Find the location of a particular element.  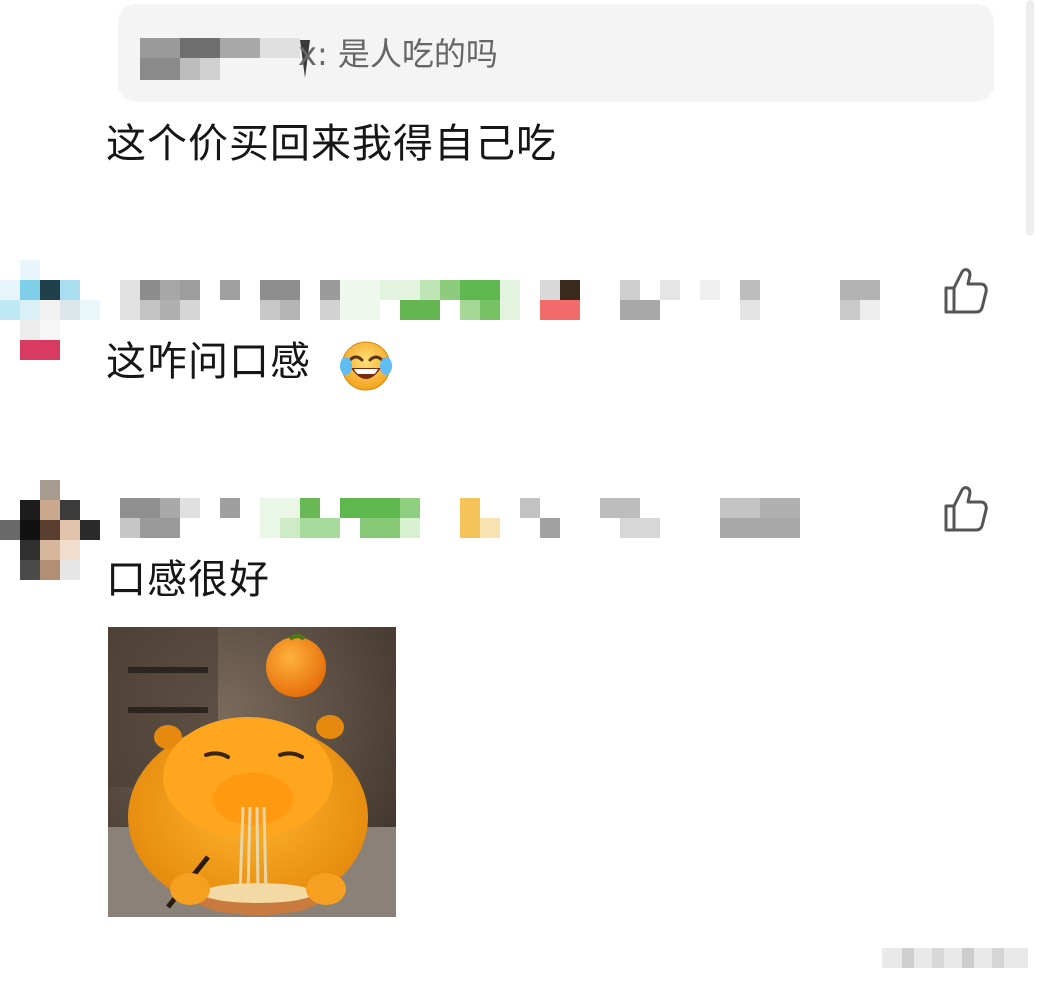

sticker-image is located at coordinates (252, 772).